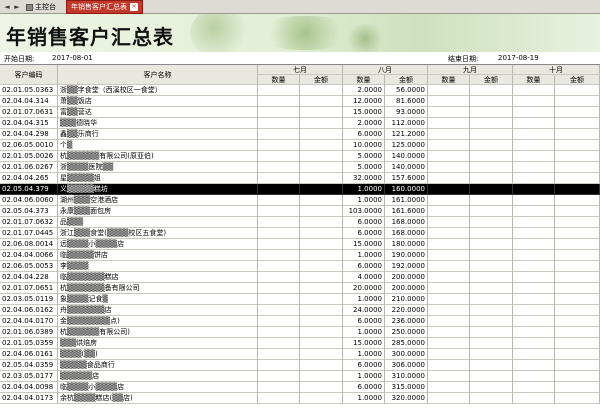  What do you see at coordinates (300, 222) in the screenshot?
I see `table-row: 02.01.07.0632 品▒▒▒ 6.0000 168.0000` at bounding box center [300, 222].